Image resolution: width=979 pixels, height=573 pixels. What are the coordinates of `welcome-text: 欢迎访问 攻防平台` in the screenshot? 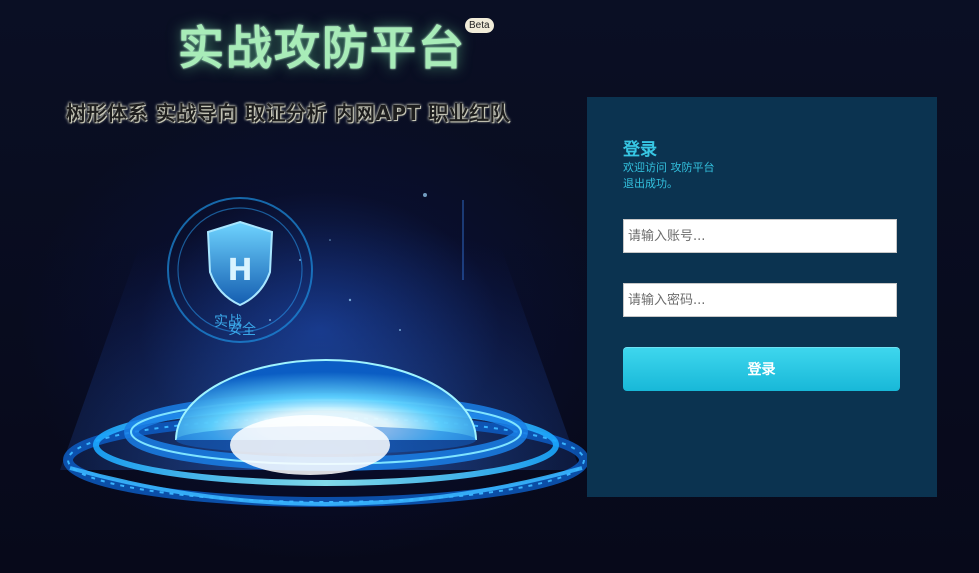 It's located at (669, 167).